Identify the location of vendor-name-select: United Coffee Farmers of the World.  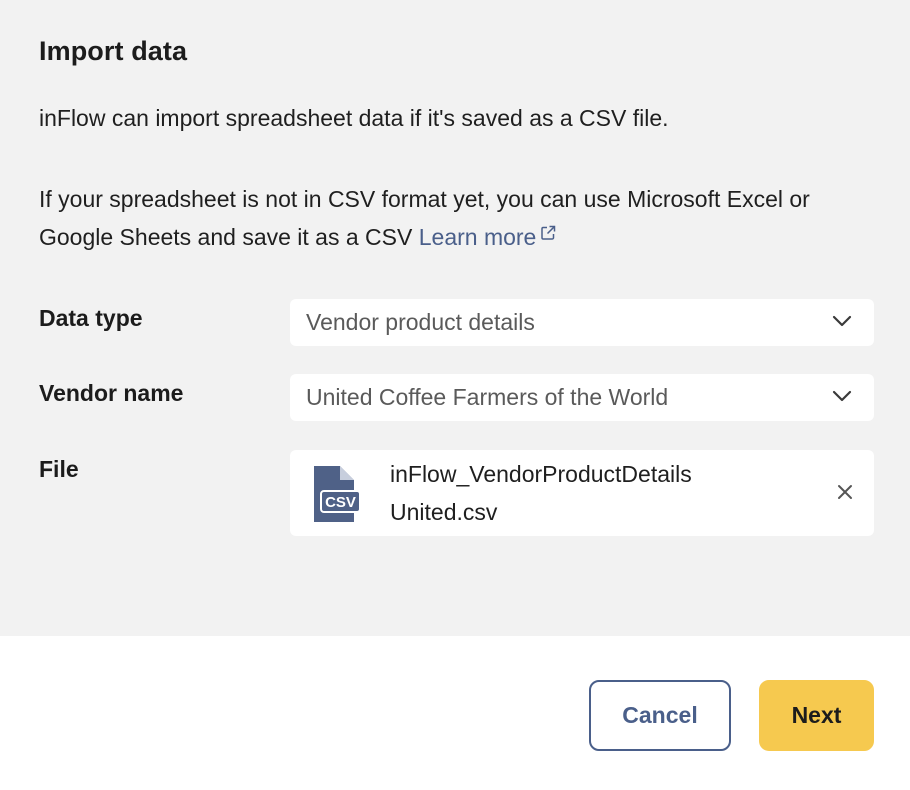
(582, 397).